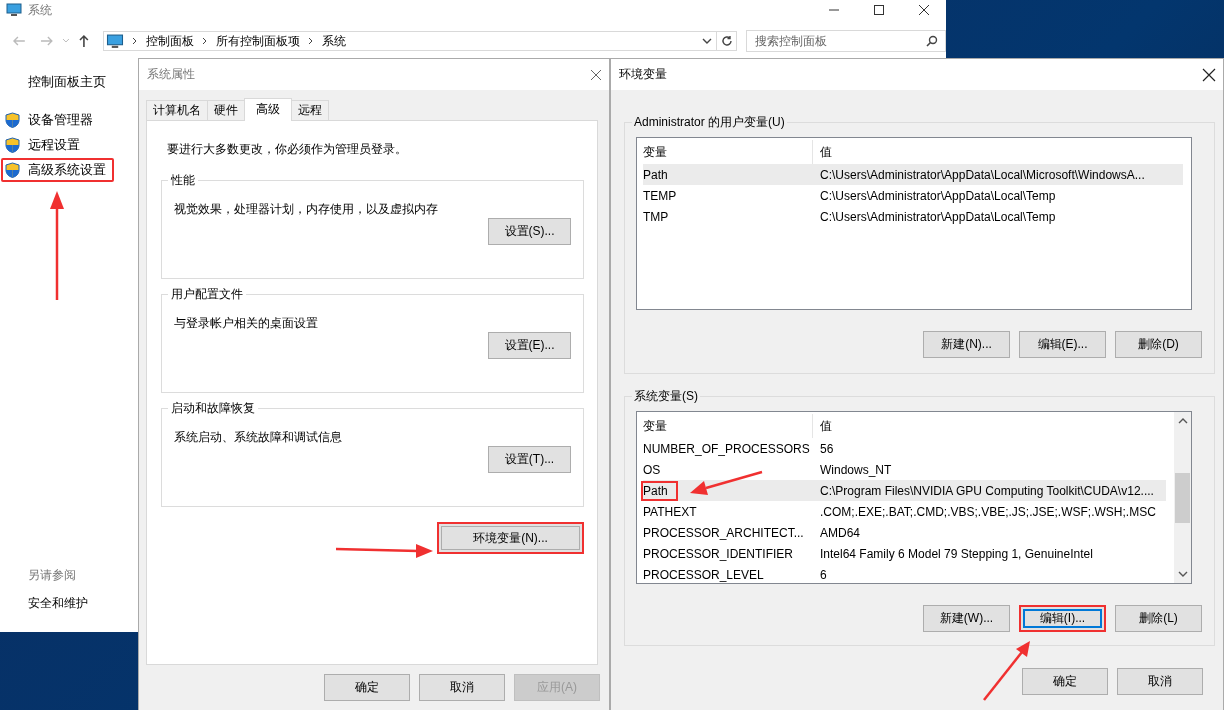 The width and height of the screenshot is (1224, 710). What do you see at coordinates (1158, 344) in the screenshot?
I see `dialog-button: 删除(D)` at bounding box center [1158, 344].